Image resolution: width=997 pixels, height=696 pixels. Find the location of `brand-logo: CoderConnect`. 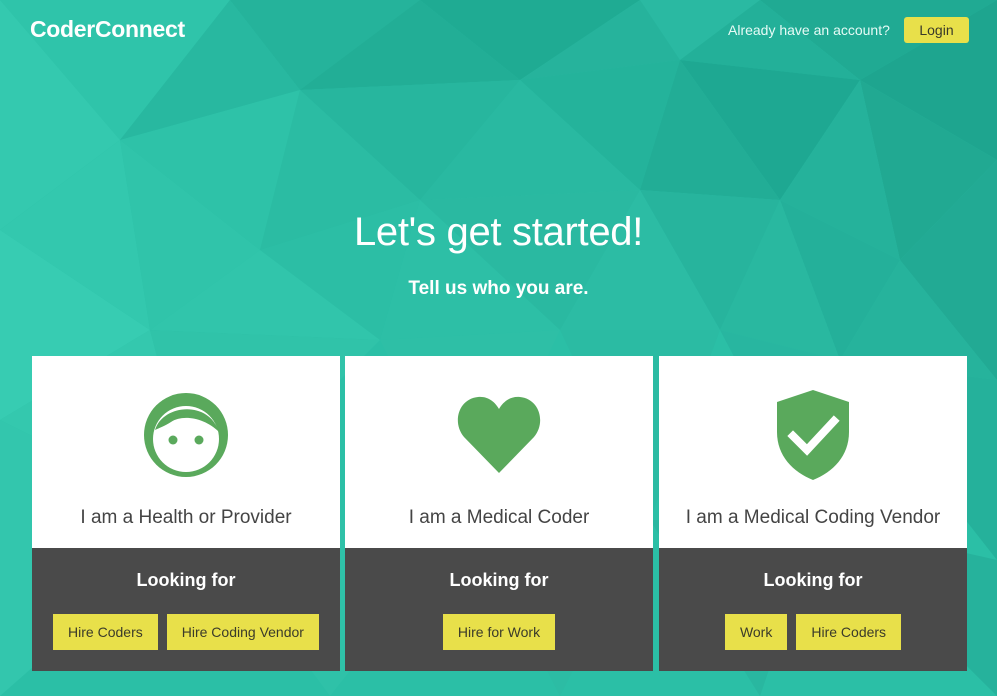

brand-logo: CoderConnect is located at coordinates (107, 29).